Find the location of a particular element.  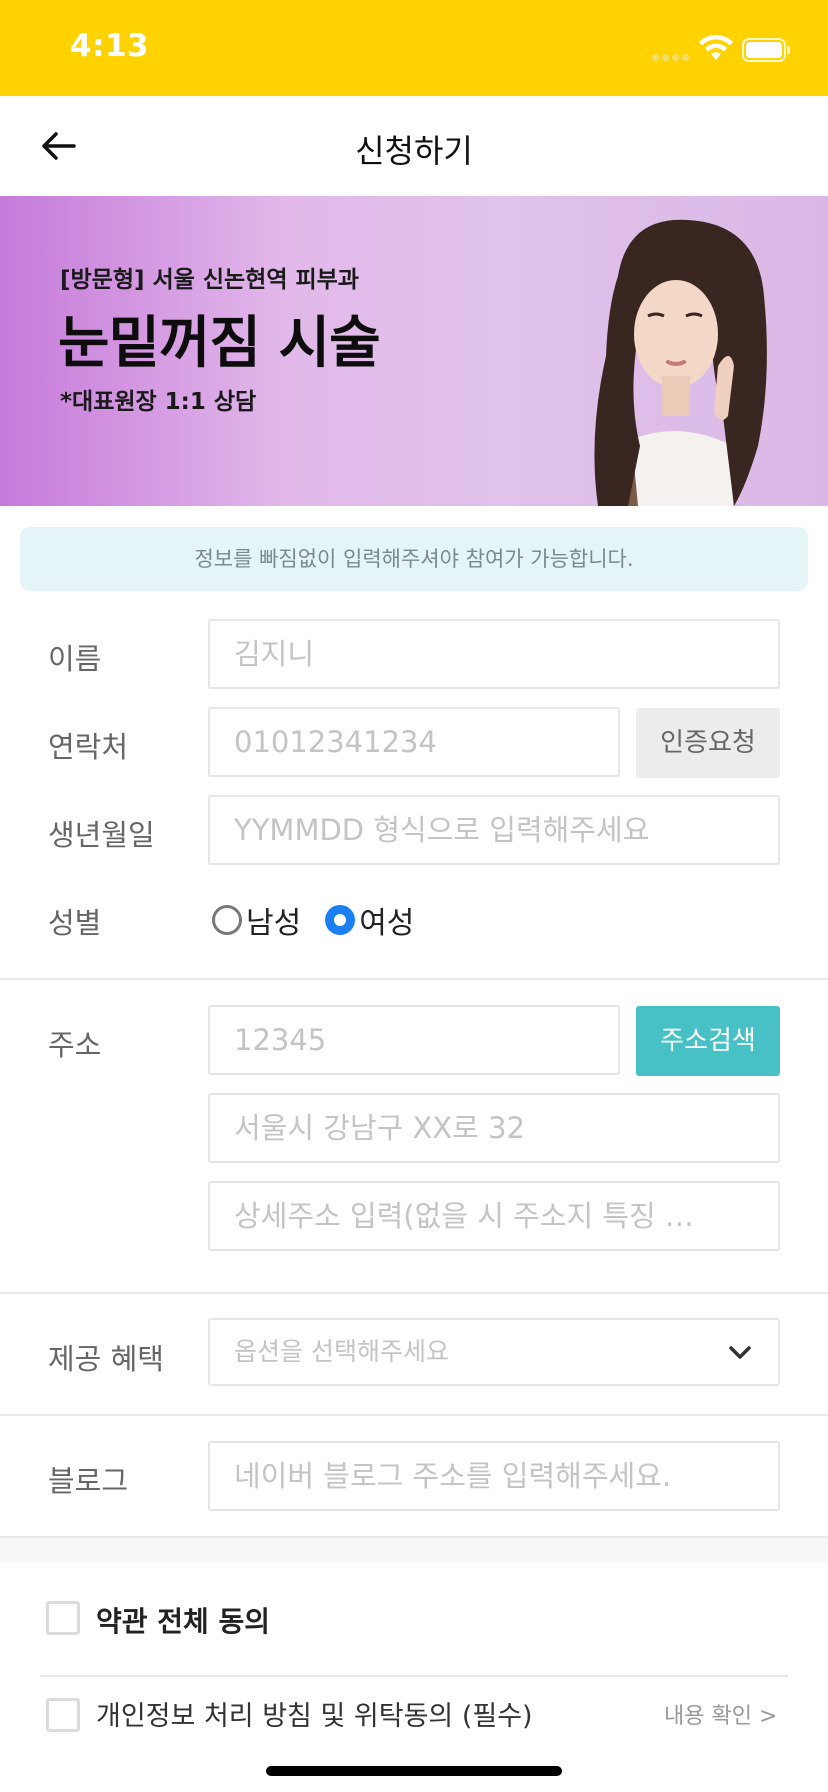

banner-subtitle: [방문형] 서울 신논현역 피부과 is located at coordinates (209, 280).